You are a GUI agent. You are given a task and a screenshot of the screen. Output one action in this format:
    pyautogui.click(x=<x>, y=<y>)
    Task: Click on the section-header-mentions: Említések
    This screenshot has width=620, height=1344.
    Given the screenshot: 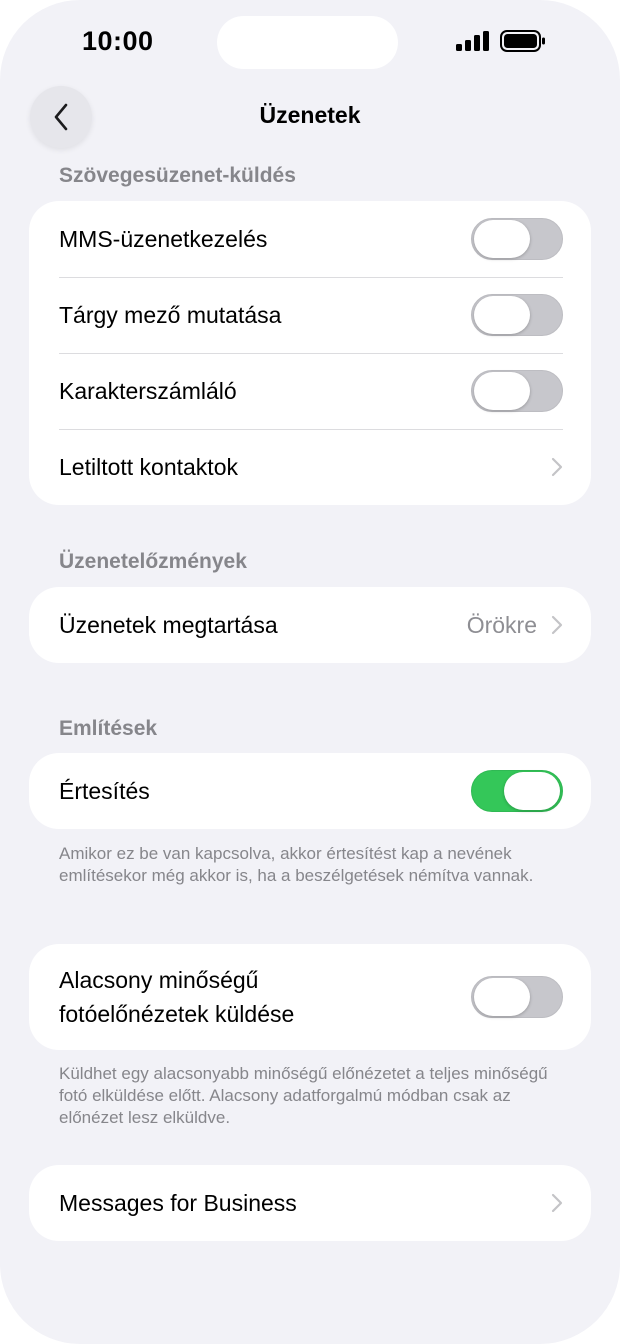 What is the action you would take?
    pyautogui.click(x=108, y=728)
    